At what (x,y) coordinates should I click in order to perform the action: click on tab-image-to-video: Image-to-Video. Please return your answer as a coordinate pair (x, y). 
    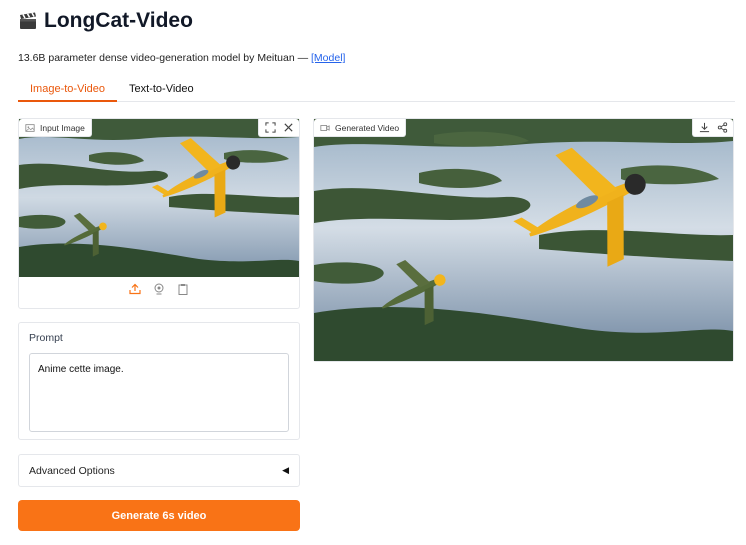
    Looking at the image, I should click on (68, 91).